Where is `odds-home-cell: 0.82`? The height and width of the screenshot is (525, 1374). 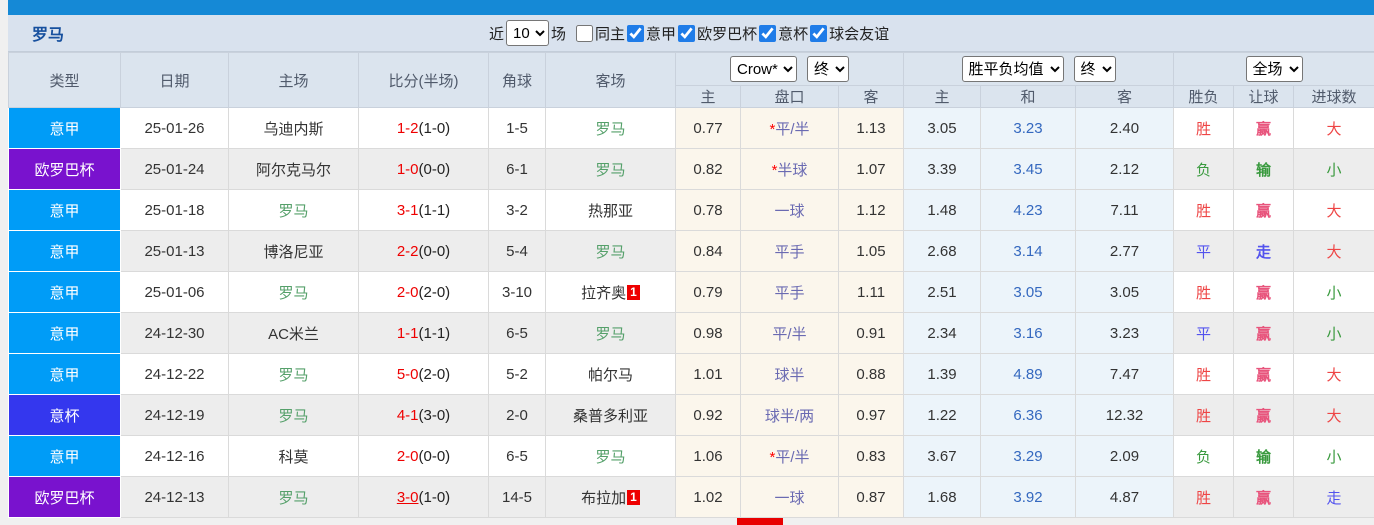 odds-home-cell: 0.82 is located at coordinates (708, 169).